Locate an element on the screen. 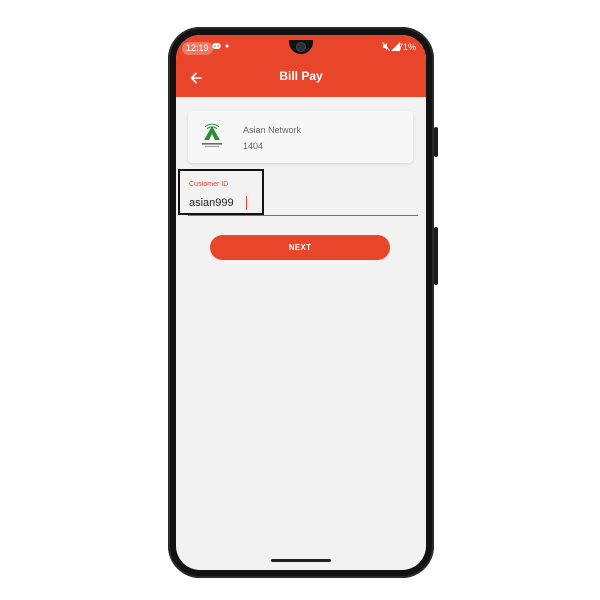 Image resolution: width=600 pixels, height=600 pixels. customer-id-input is located at coordinates (302, 203).